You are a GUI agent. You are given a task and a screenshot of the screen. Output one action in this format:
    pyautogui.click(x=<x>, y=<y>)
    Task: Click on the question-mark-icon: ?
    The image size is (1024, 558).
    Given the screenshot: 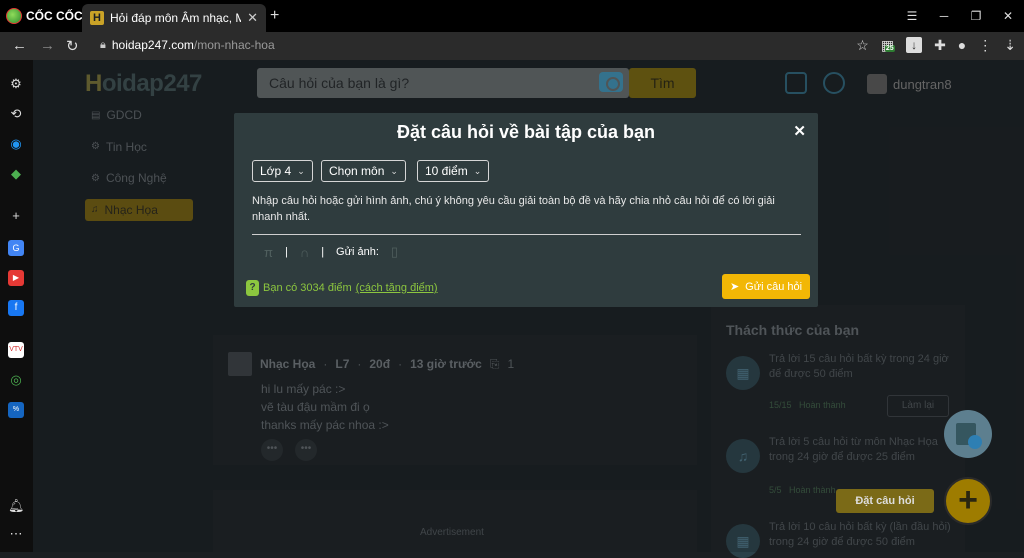 What is the action you would take?
    pyautogui.click(x=252, y=288)
    